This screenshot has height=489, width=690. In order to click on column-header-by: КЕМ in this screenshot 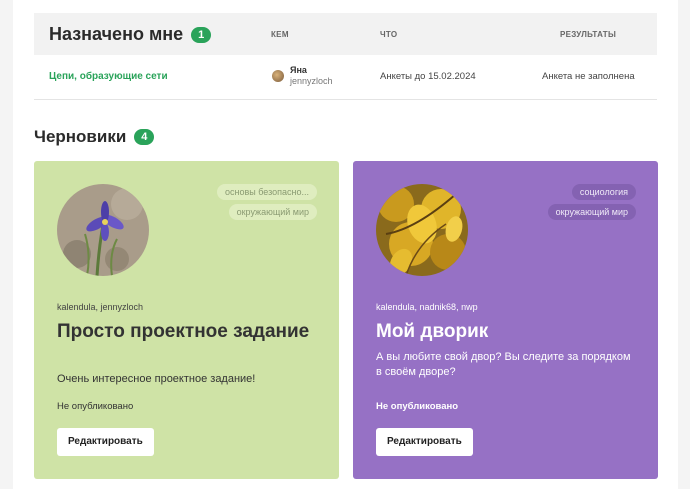, I will do `click(280, 34)`.